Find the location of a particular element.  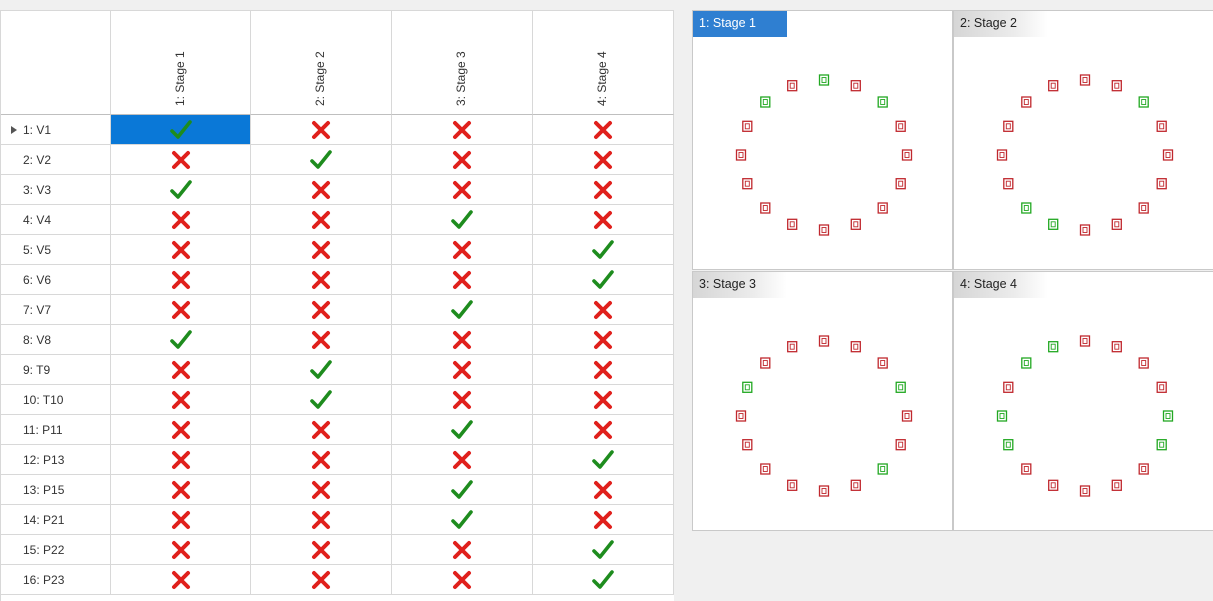

stage-view-title: 4: Stage 4 is located at coordinates (1001, 285).